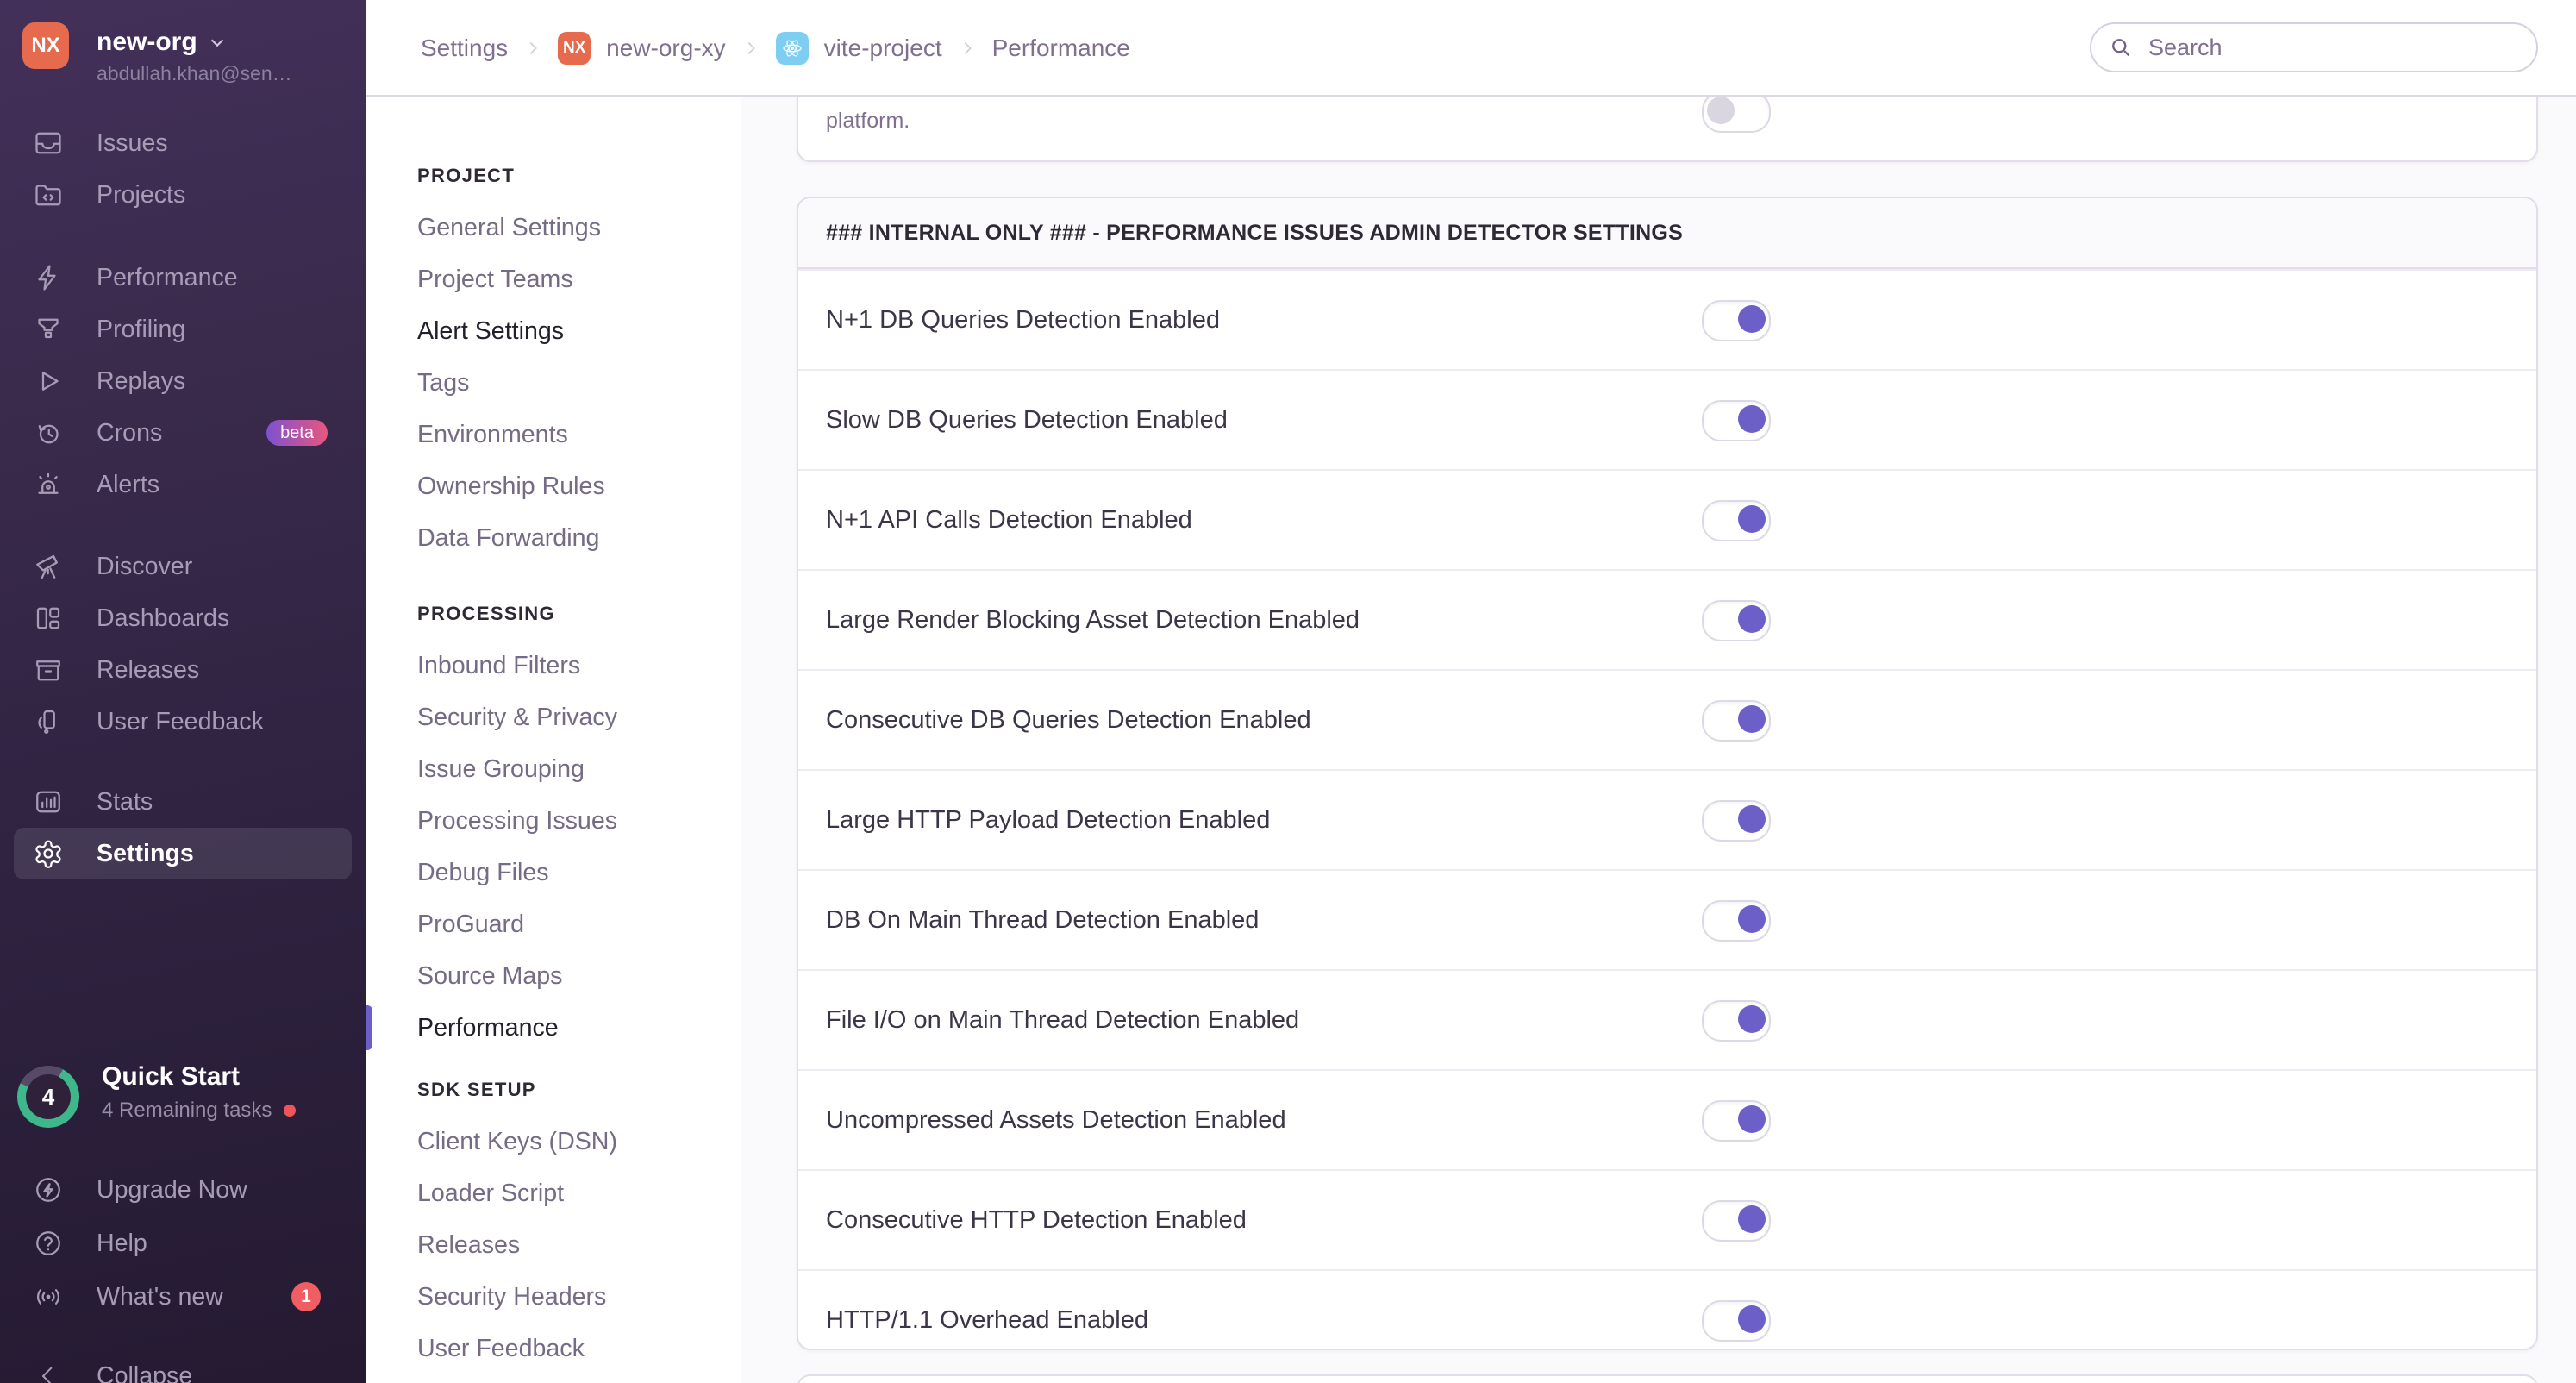  I want to click on sidebar-item-profiling: Profiling, so click(183, 329).